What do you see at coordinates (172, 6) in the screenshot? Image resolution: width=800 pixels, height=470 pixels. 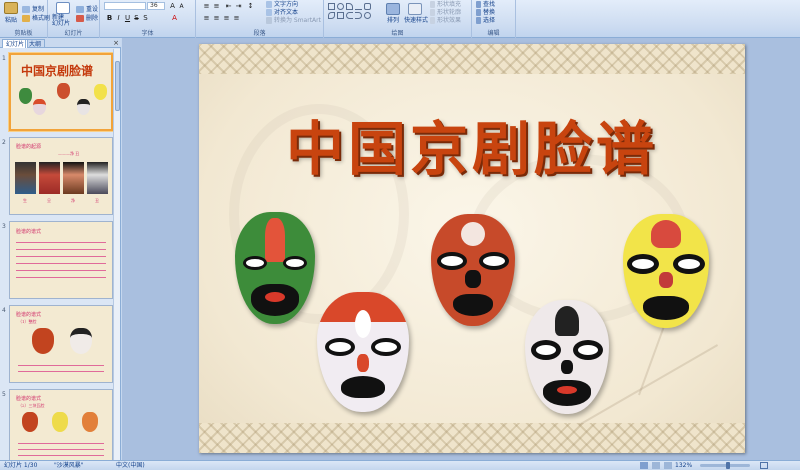 I see `grow-font-button: A` at bounding box center [172, 6].